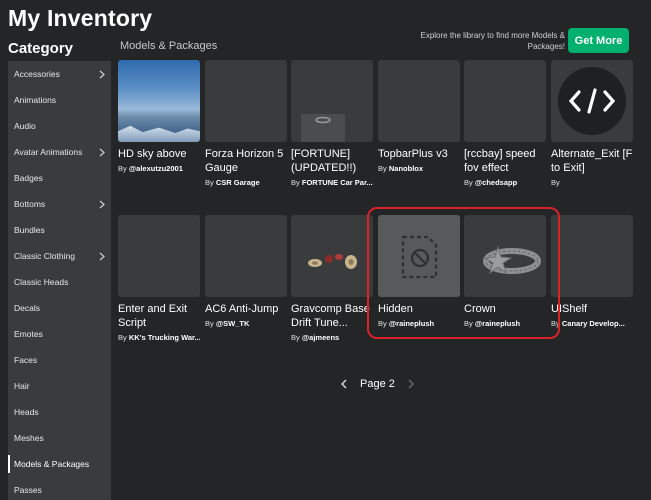  Describe the element at coordinates (419, 154) in the screenshot. I see `item-name: TopbarPlus v3` at that location.